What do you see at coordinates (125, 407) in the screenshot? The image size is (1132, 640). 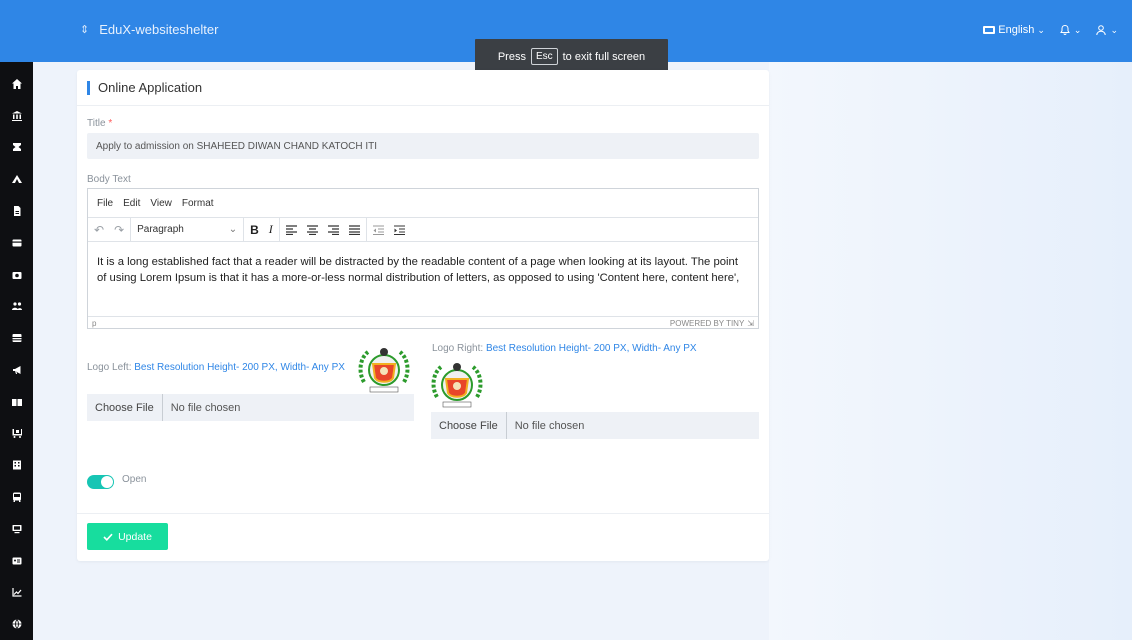 I see `logo-left-choose-file-button: Choose File` at bounding box center [125, 407].